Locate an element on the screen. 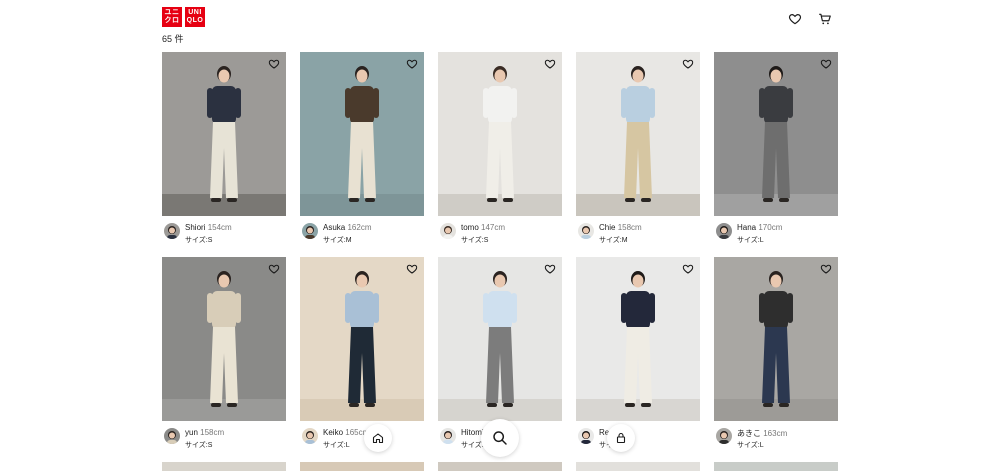 The width and height of the screenshot is (1000, 471). logo-text: UNI is located at coordinates (195, 12).